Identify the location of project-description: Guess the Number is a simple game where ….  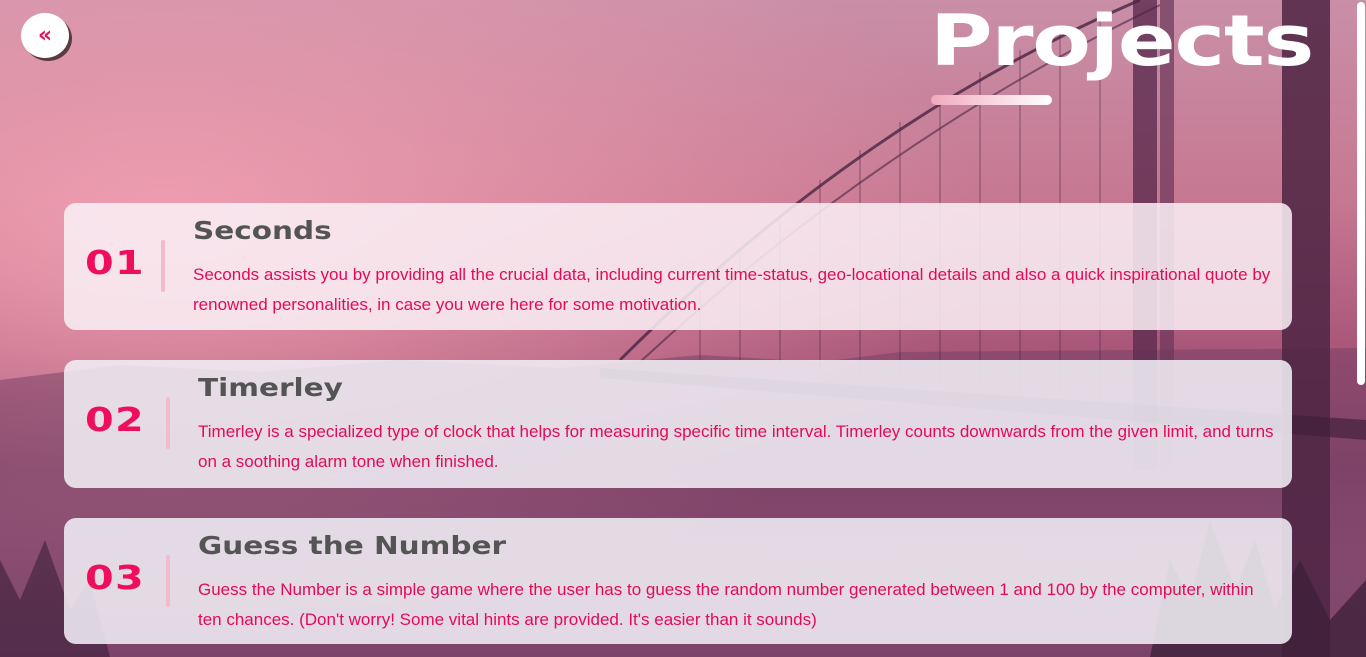
(726, 604).